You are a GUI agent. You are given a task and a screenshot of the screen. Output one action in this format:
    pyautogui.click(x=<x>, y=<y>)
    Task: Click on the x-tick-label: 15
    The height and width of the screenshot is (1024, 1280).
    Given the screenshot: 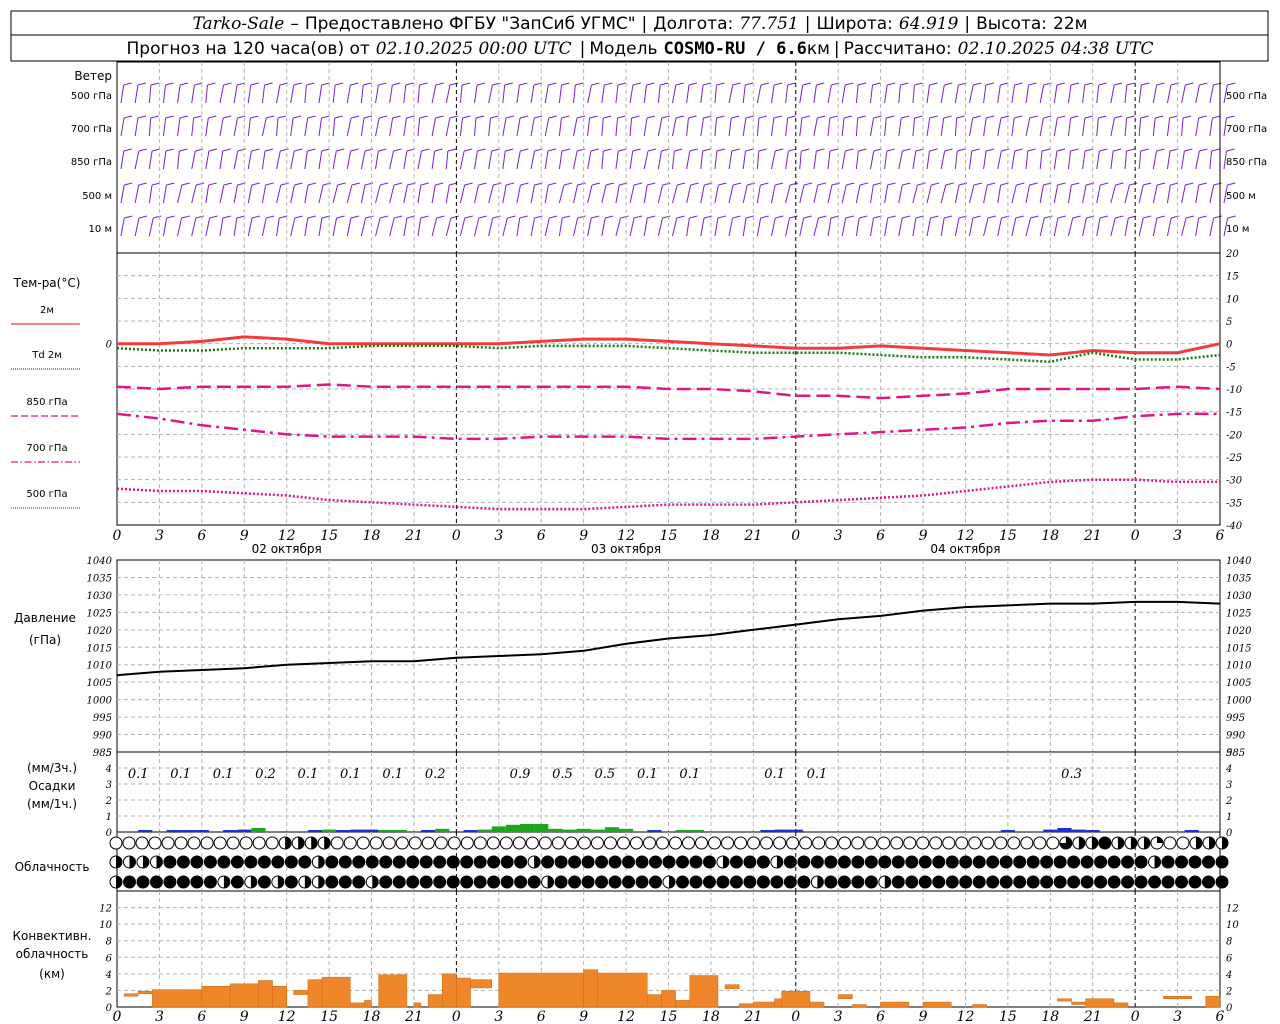 What is the action you would take?
    pyautogui.click(x=329, y=536)
    